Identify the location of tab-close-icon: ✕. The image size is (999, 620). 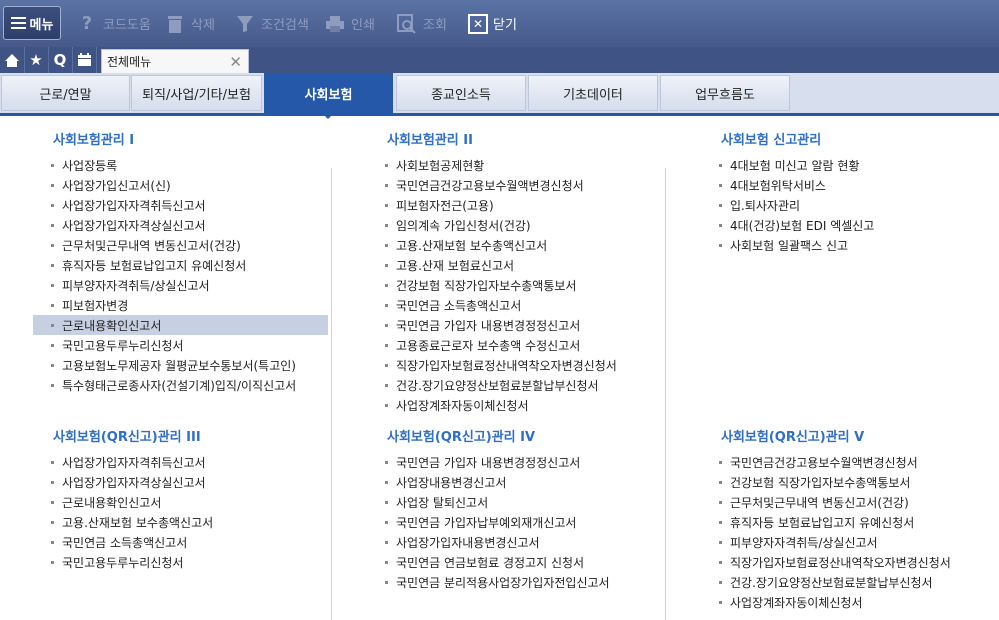
(235, 62).